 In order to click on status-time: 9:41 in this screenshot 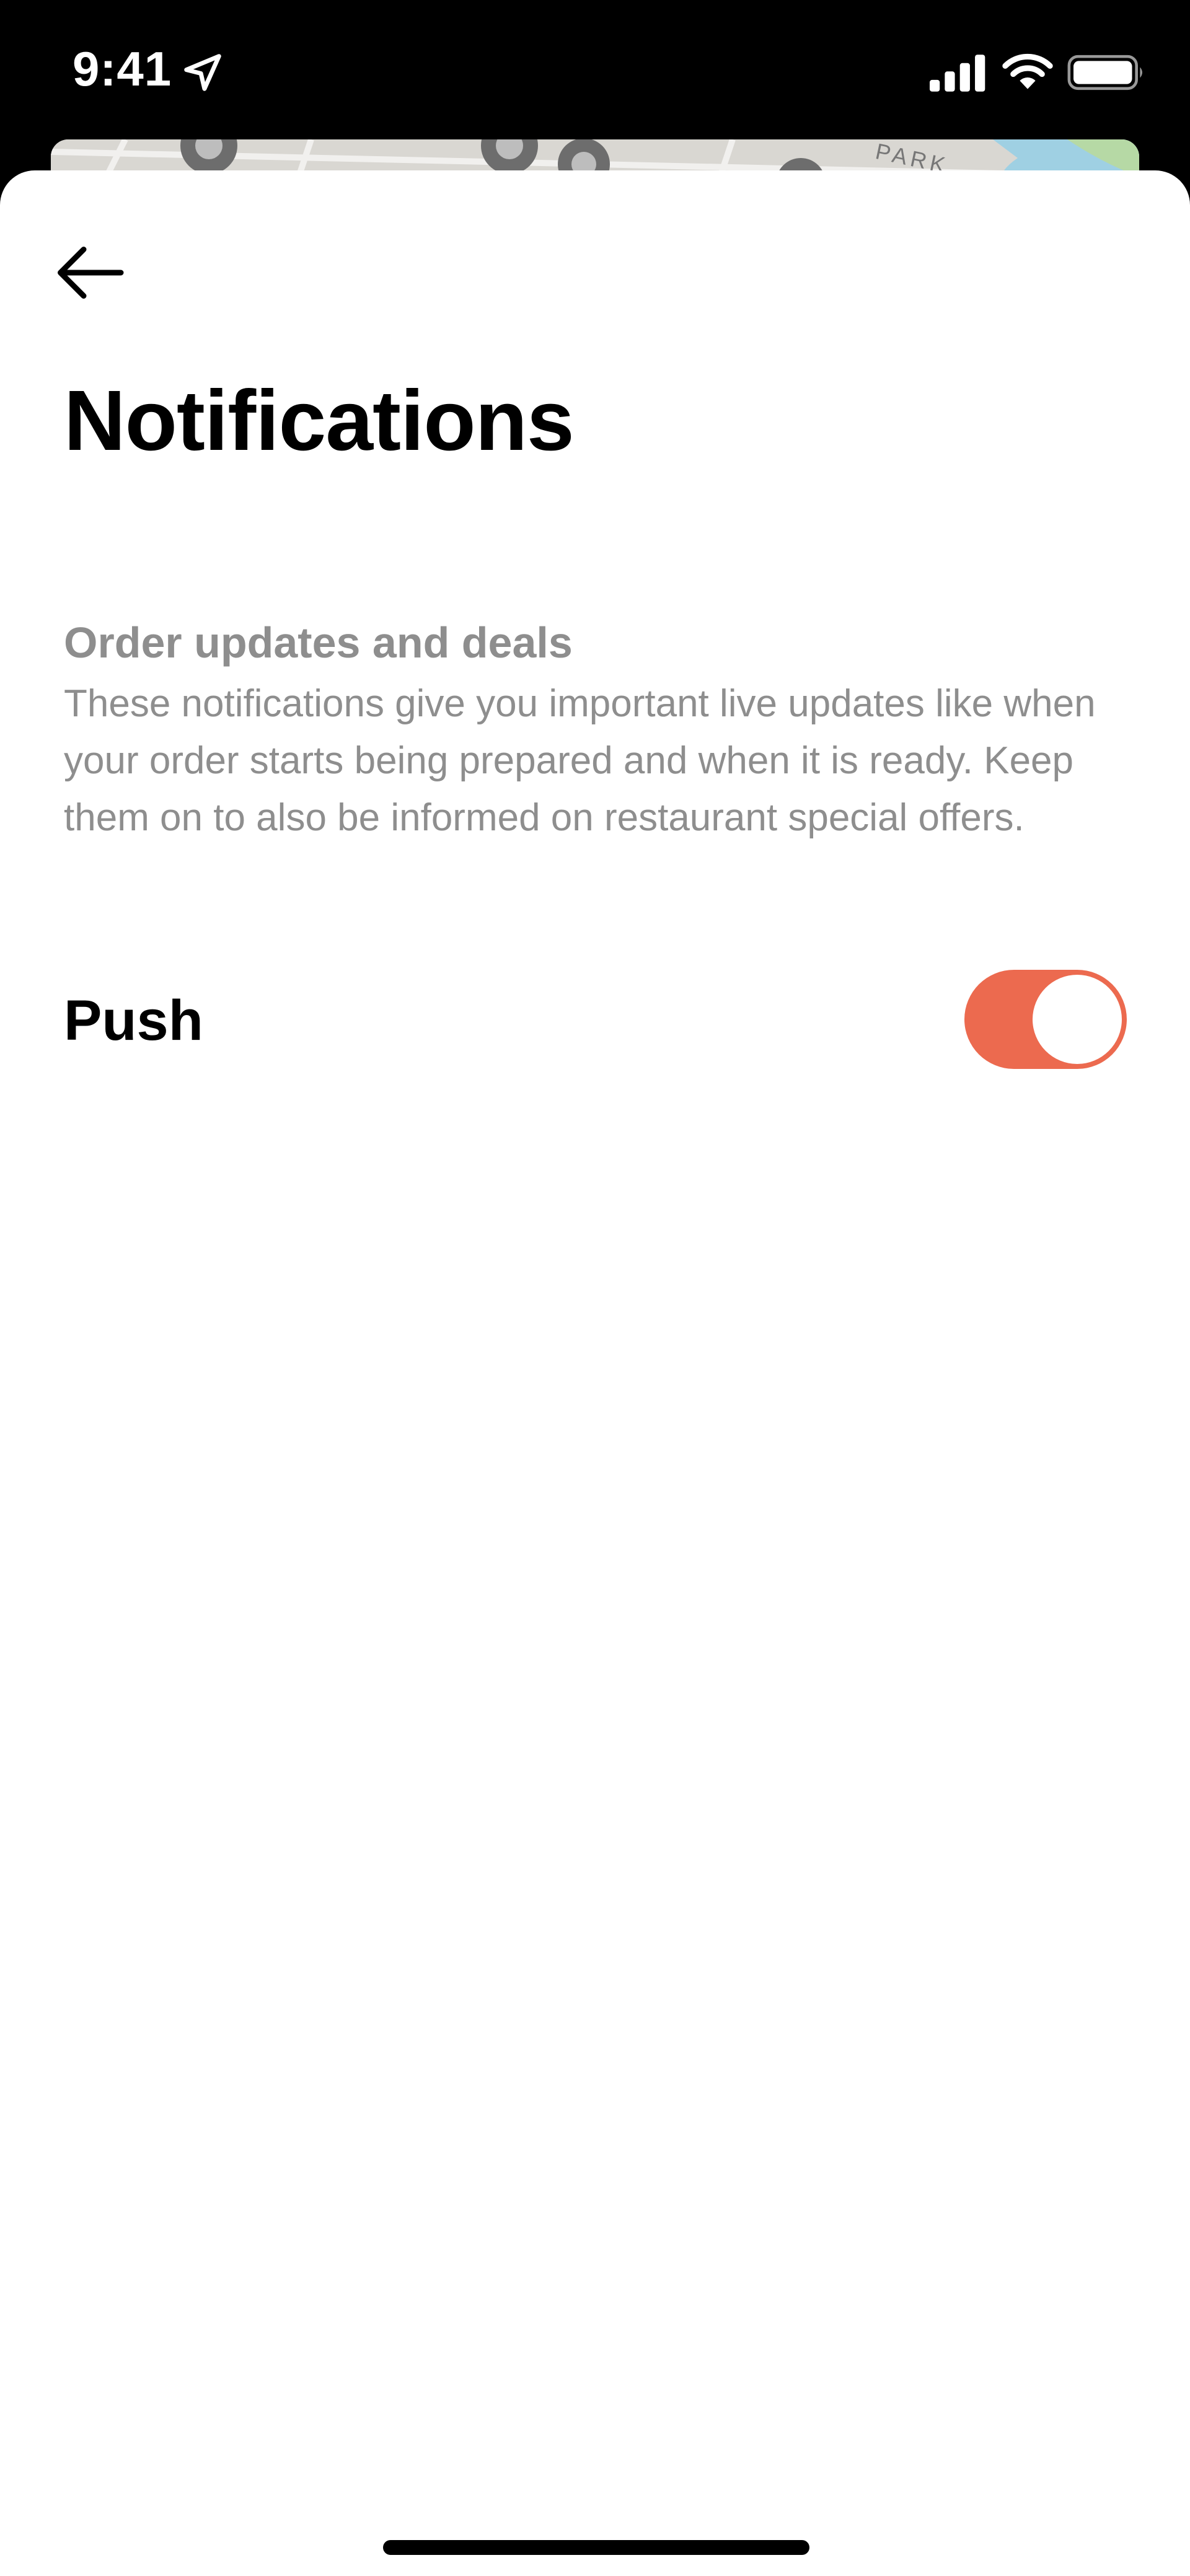, I will do `click(122, 69)`.